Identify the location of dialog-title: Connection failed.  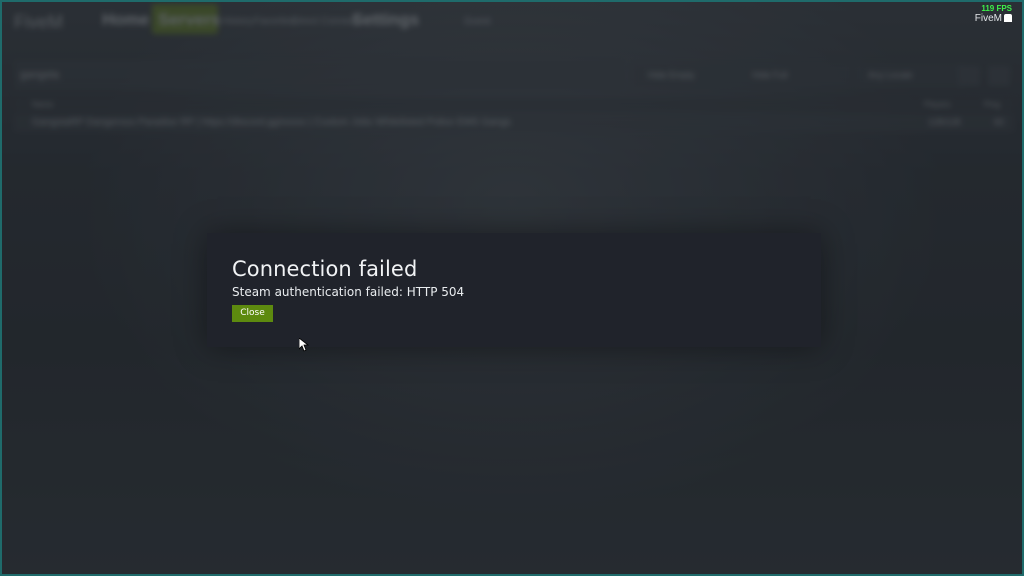
(325, 269).